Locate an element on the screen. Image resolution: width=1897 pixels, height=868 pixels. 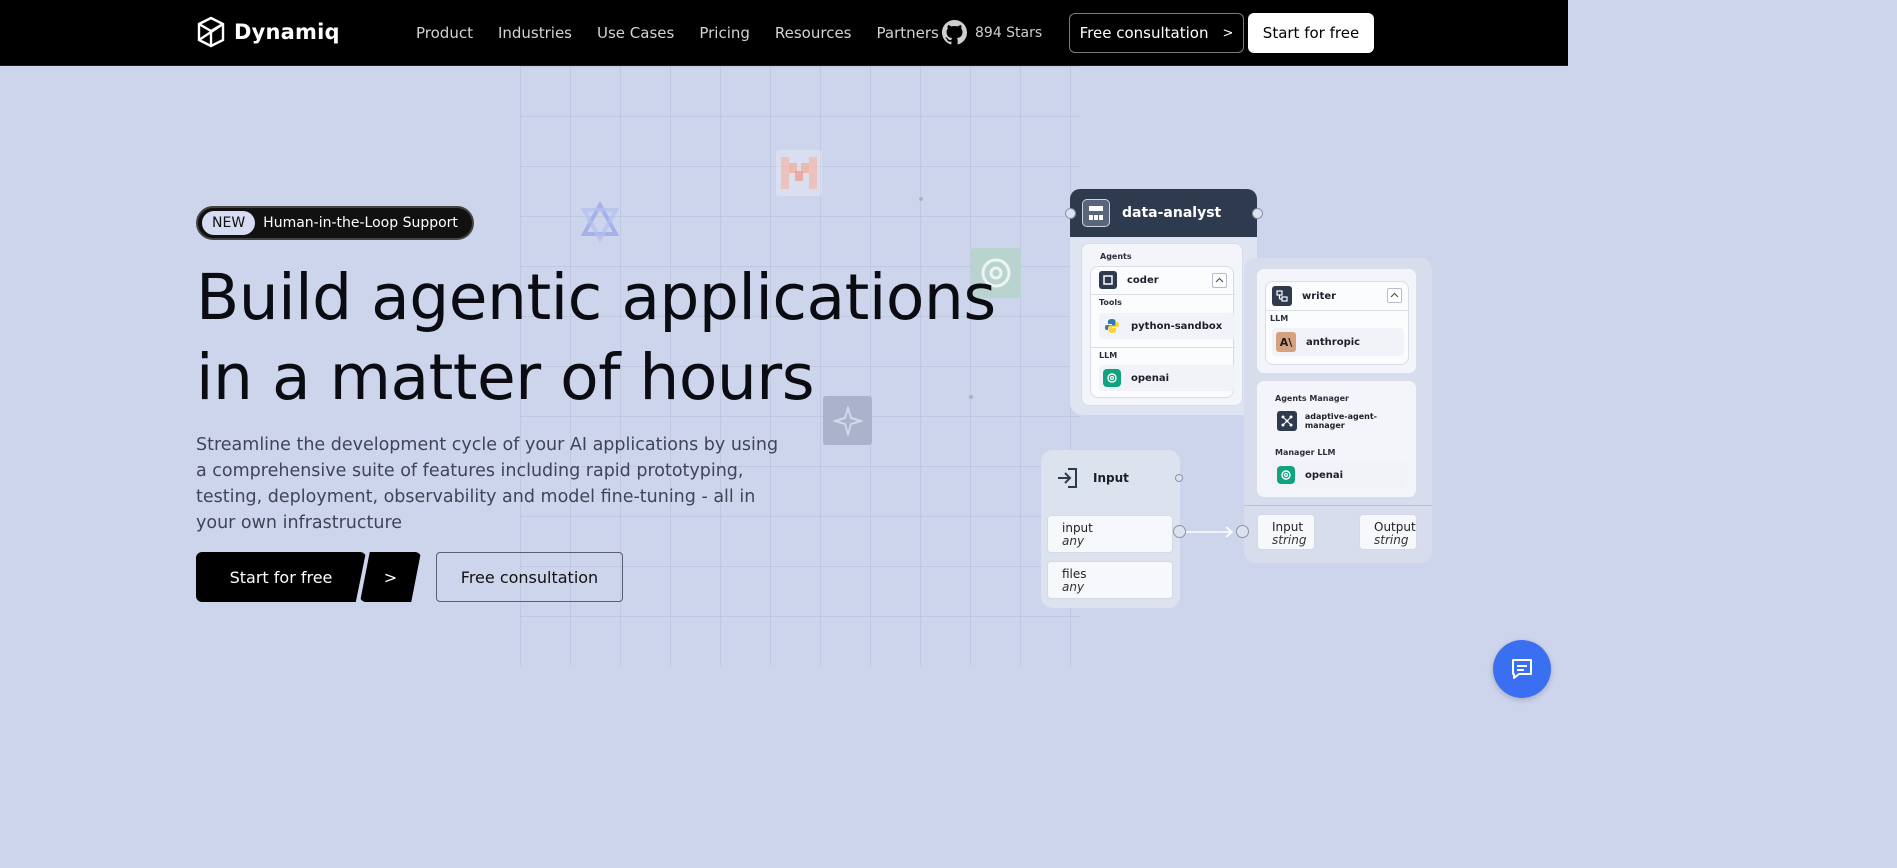
workflow-icon is located at coordinates (1282, 296).